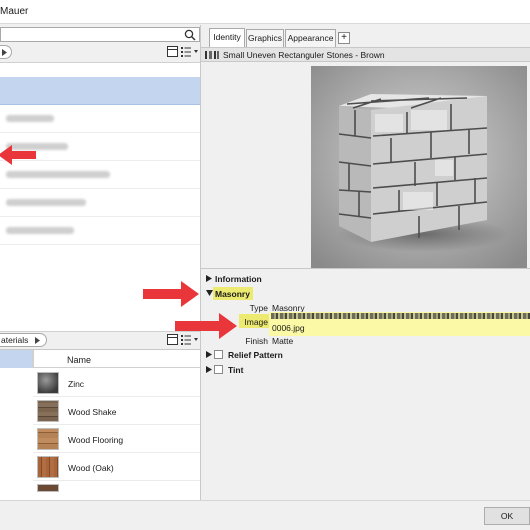 Image resolution: width=530 pixels, height=530 pixels. I want to click on tint-section-header: Tint, so click(365, 370).